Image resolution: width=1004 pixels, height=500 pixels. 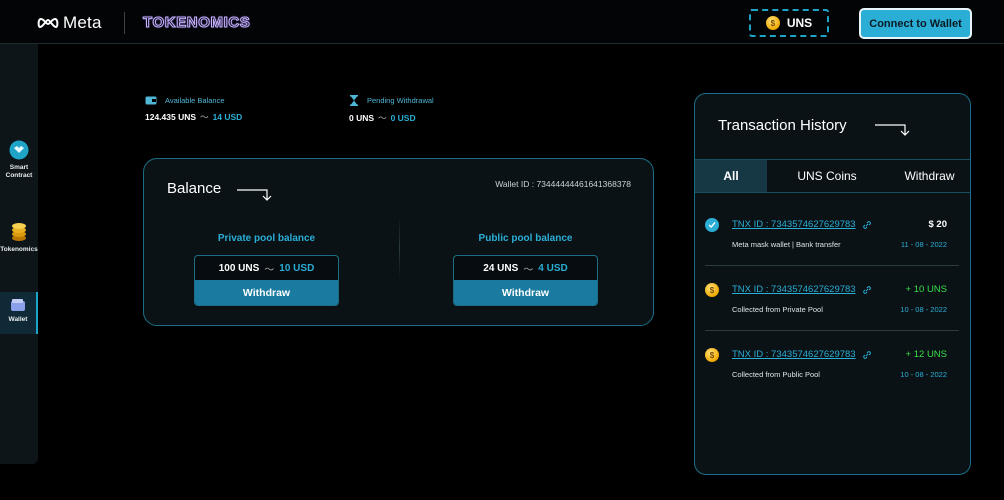 I want to click on stat-usd: 0 USD, so click(x=403, y=118).